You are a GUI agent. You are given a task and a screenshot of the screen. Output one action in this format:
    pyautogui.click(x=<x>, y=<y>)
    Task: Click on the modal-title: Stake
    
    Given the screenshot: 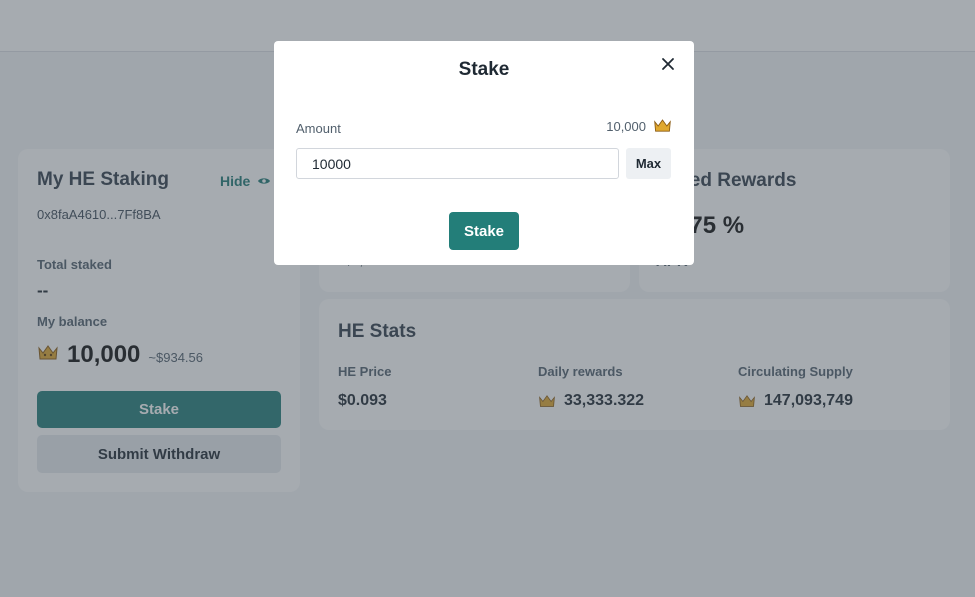 What is the action you would take?
    pyautogui.click(x=484, y=69)
    